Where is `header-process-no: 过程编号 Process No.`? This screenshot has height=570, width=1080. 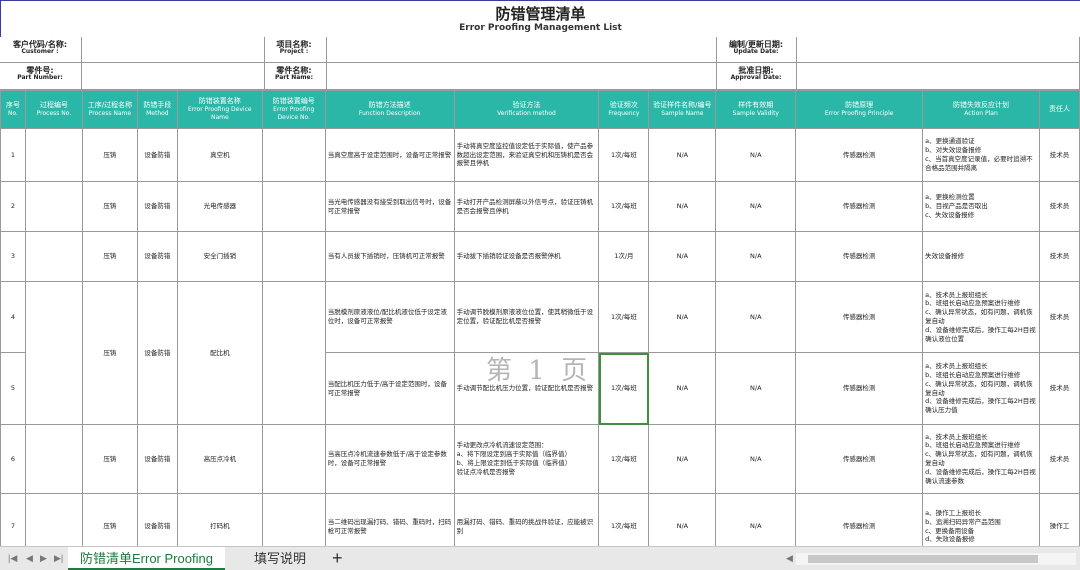 header-process-no: 过程编号 Process No. is located at coordinates (53, 109).